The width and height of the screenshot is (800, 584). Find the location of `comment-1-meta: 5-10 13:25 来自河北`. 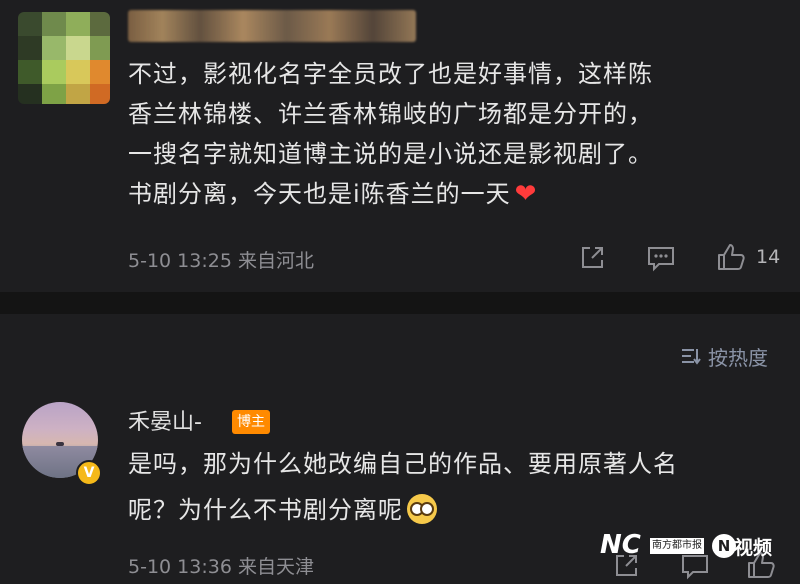

comment-1-meta: 5-10 13:25 来自河北 is located at coordinates (221, 261).